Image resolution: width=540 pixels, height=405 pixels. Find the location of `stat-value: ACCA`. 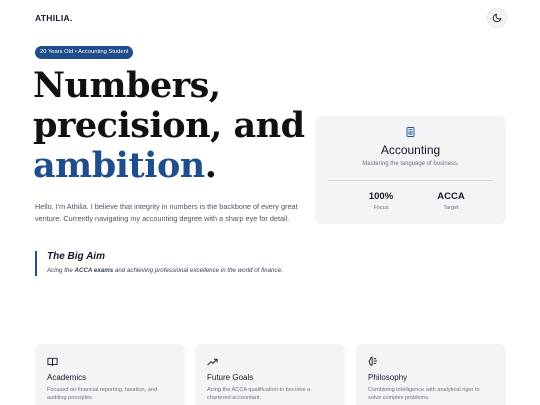

stat-value: ACCA is located at coordinates (451, 196).